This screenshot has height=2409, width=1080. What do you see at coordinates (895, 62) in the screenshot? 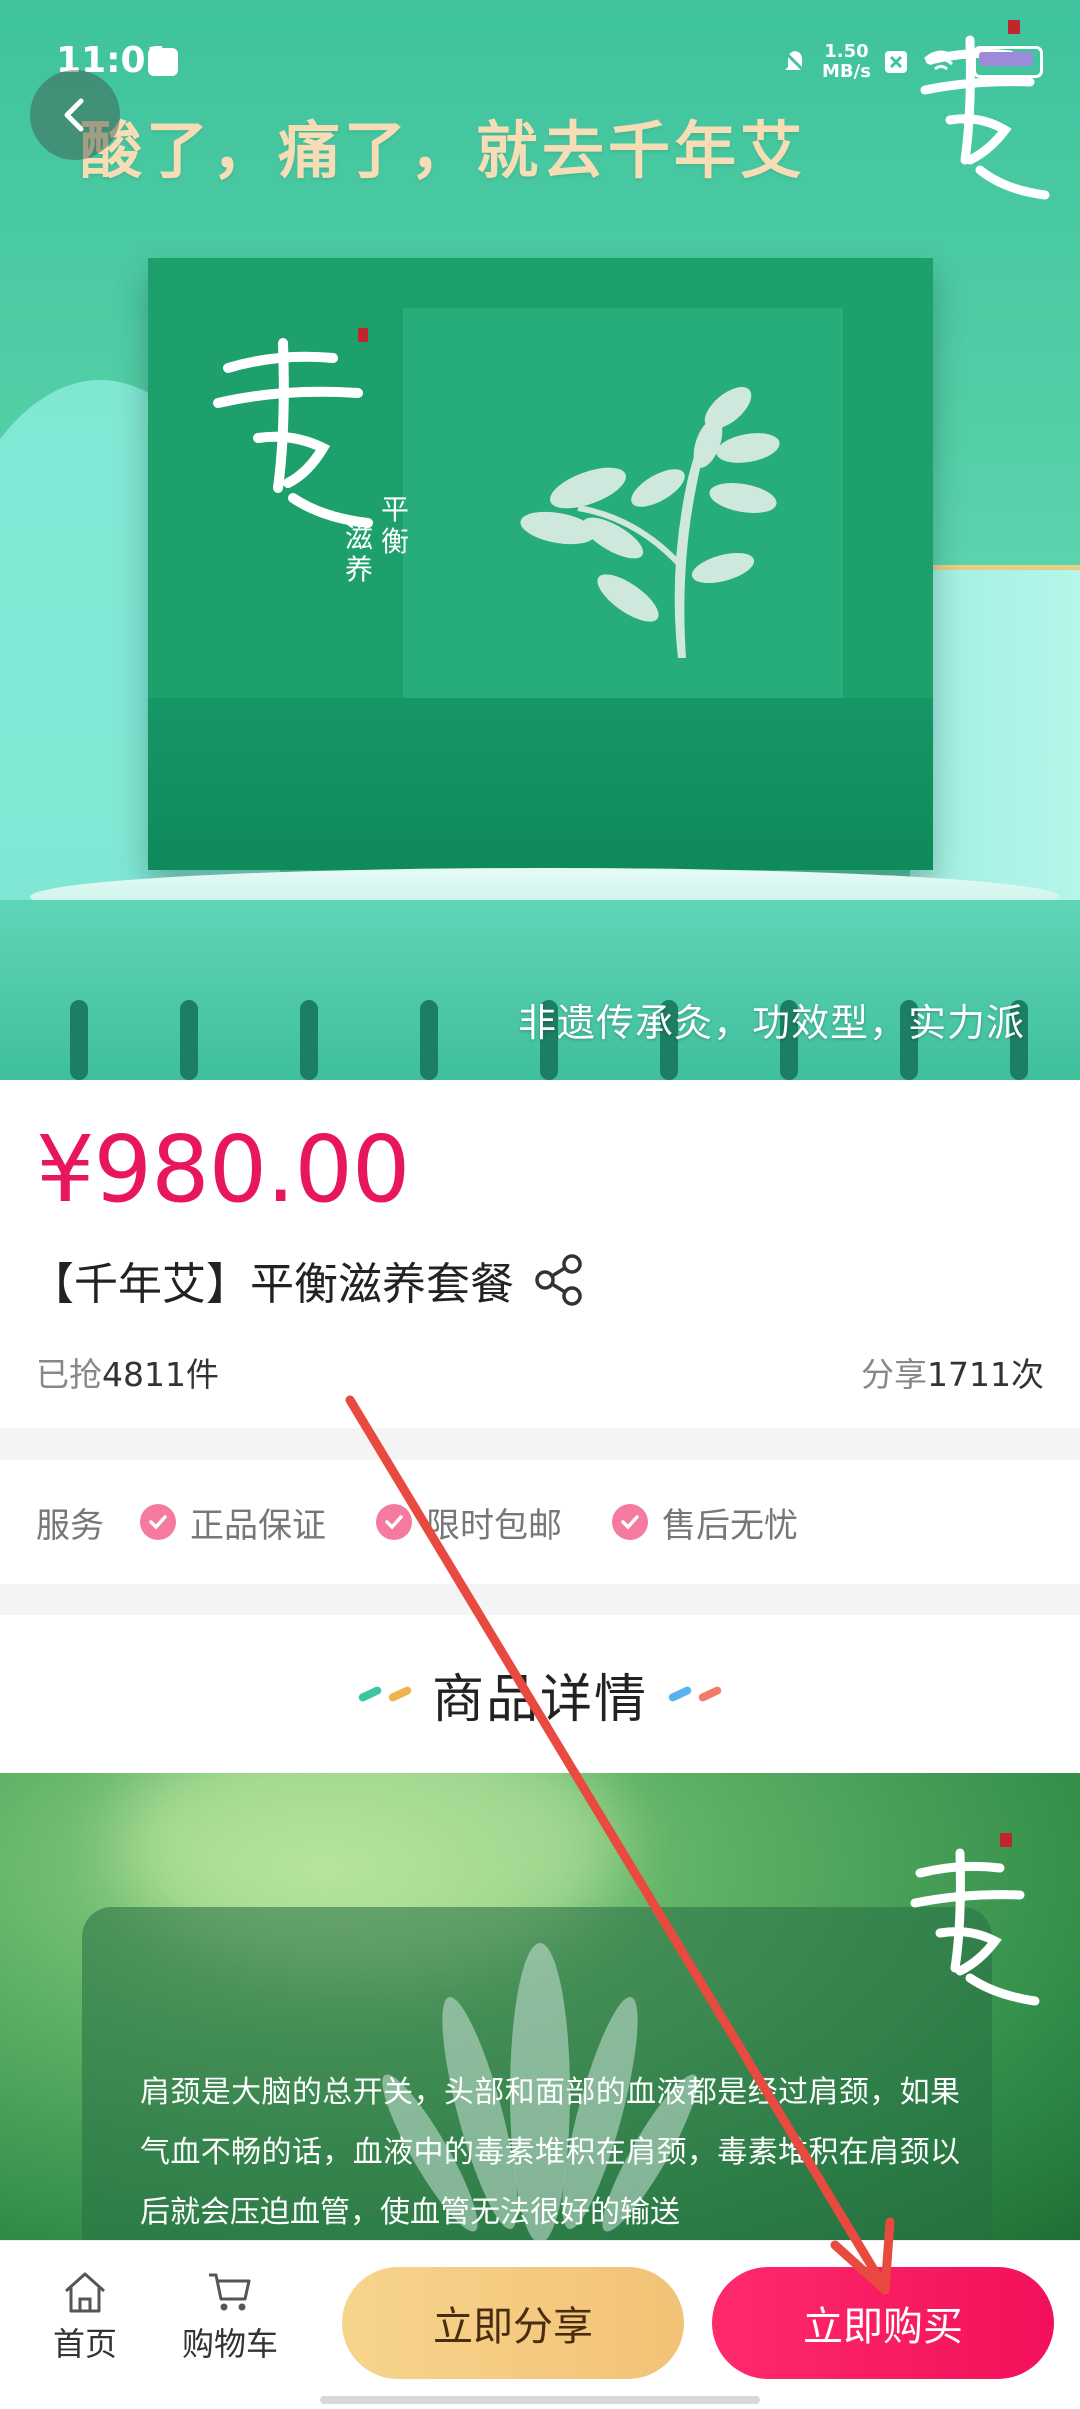
I see `sim-x-icon` at bounding box center [895, 62].